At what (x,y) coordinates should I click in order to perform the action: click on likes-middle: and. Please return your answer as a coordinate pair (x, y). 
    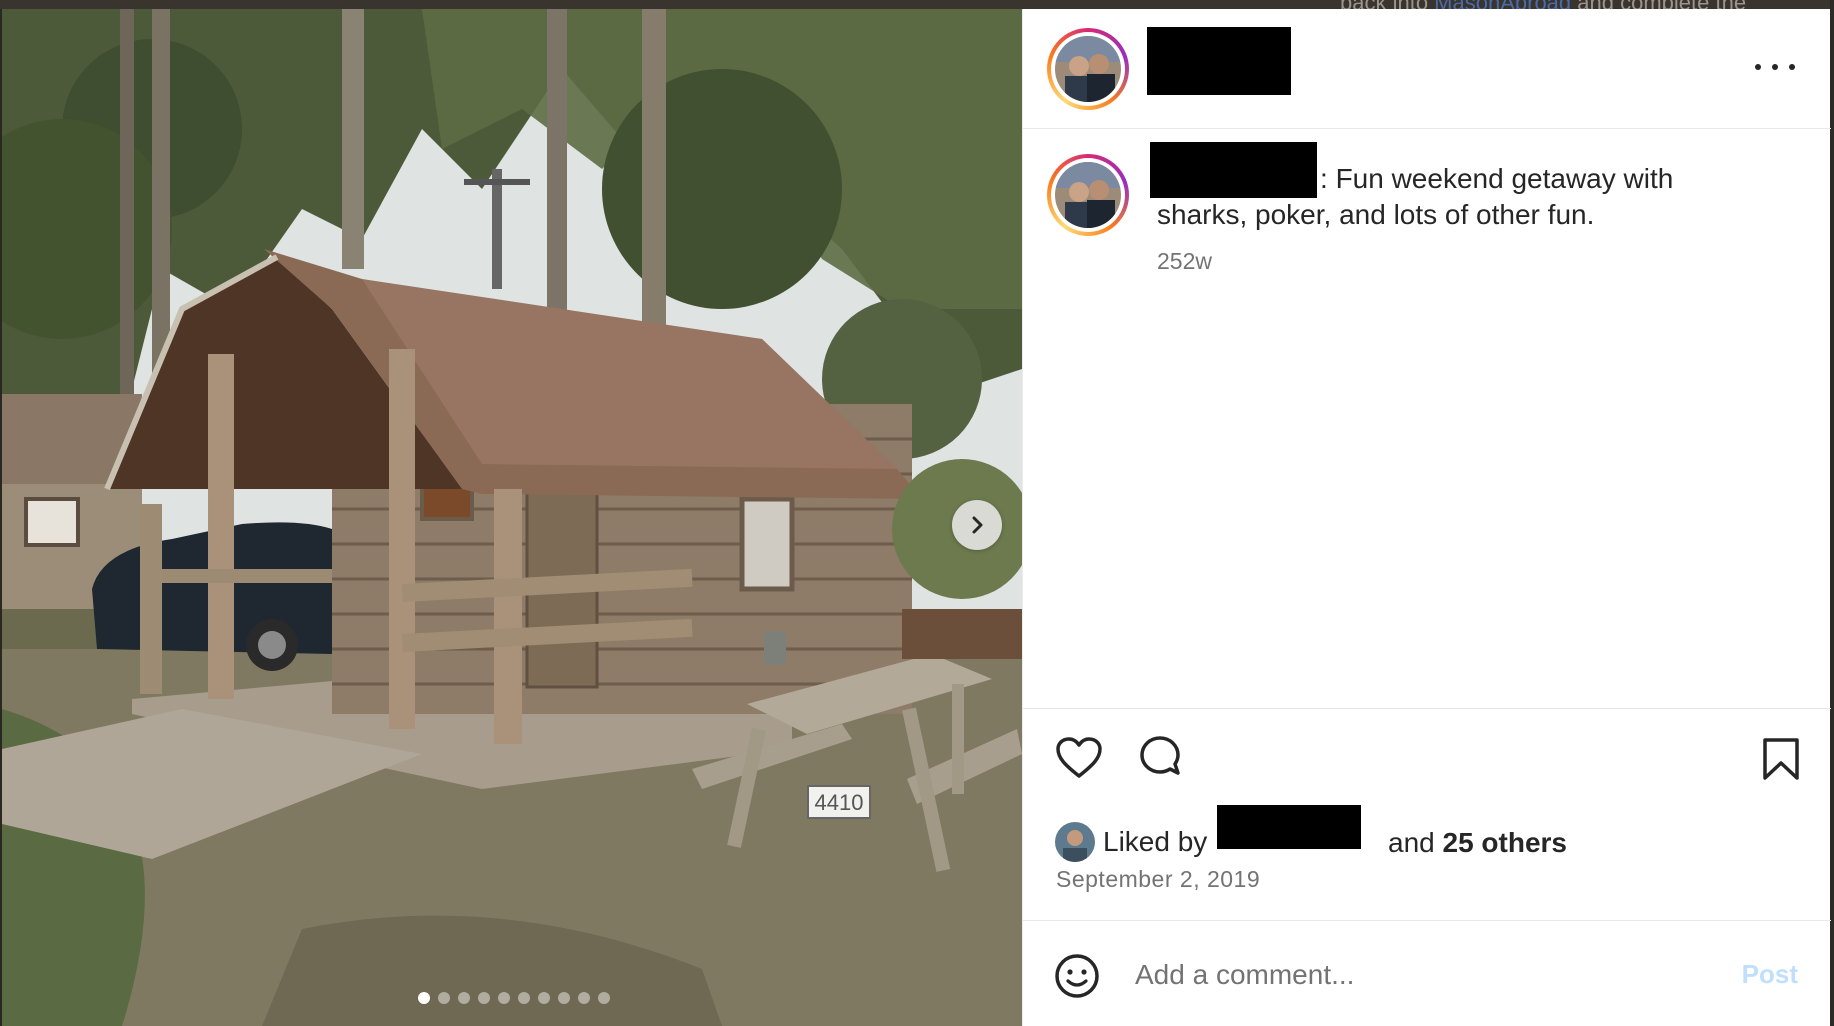
    Looking at the image, I should click on (1411, 842).